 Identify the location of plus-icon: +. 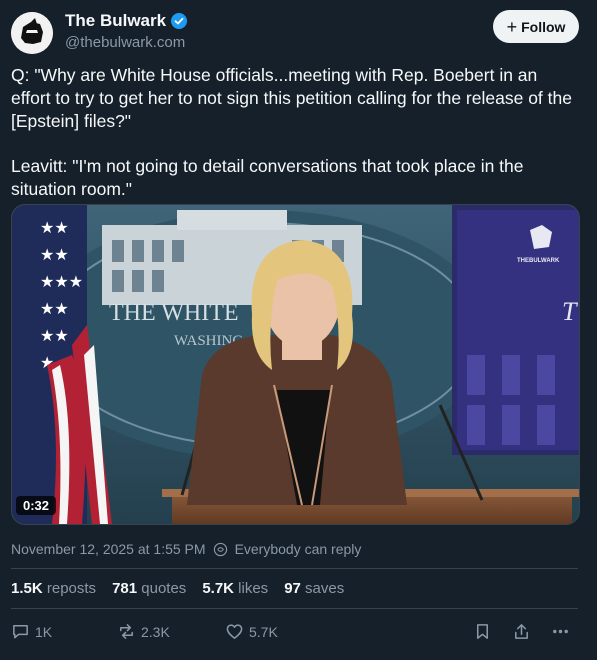
(512, 26).